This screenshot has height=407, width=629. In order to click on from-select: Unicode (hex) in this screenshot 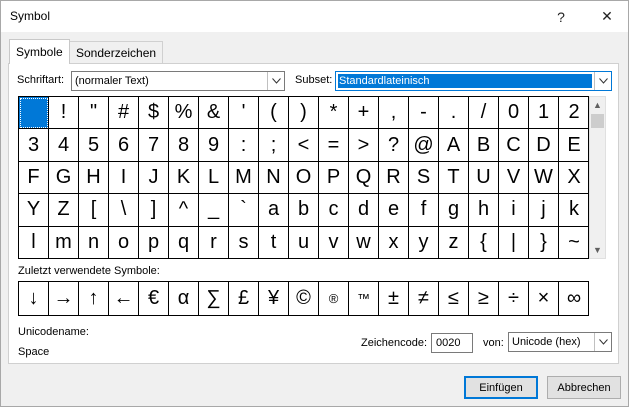, I will do `click(560, 342)`.